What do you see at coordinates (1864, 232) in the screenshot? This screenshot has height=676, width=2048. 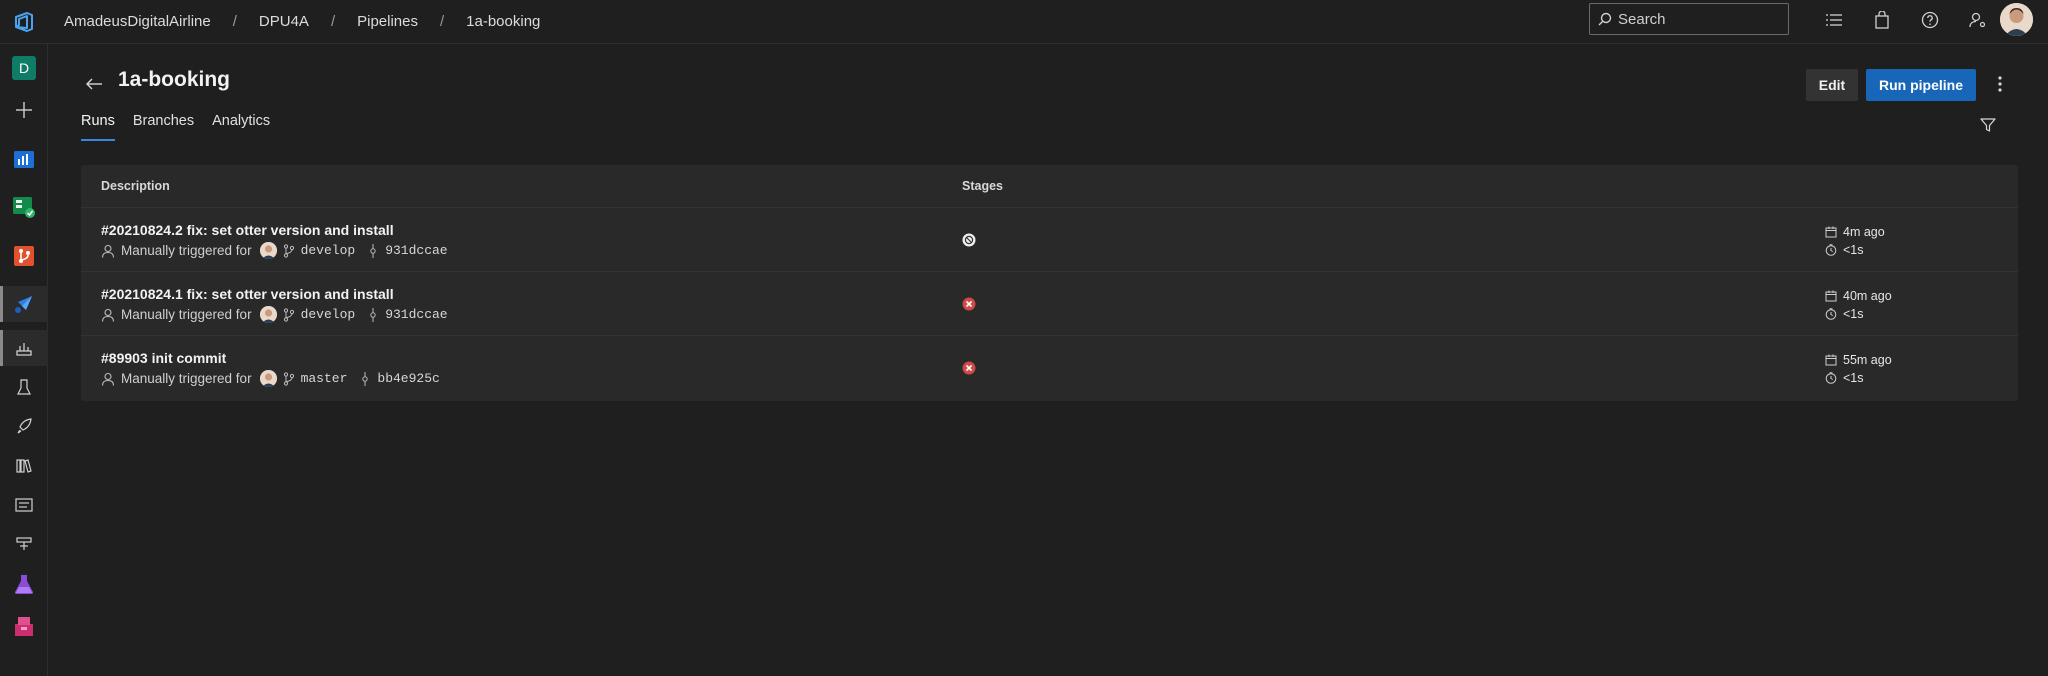 I see `run-time-ago: 4m ago` at bounding box center [1864, 232].